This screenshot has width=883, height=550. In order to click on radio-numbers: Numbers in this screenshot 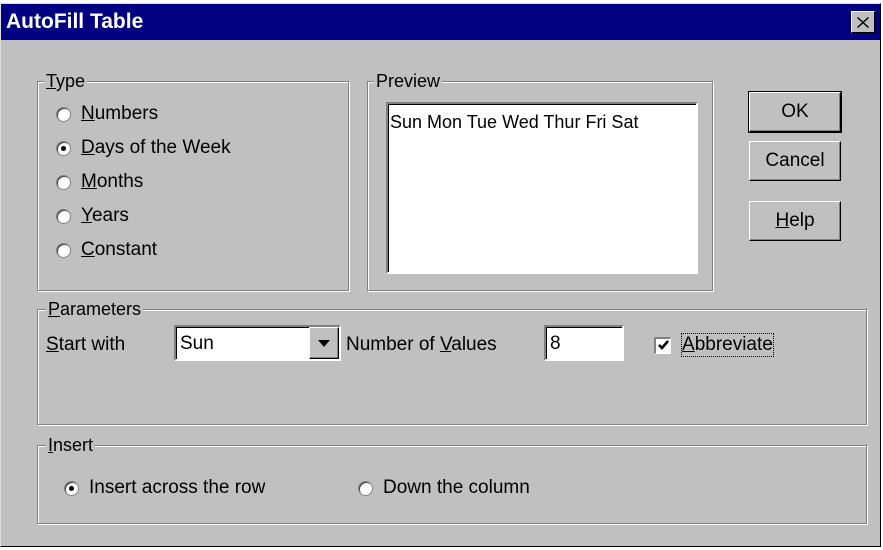, I will do `click(107, 114)`.